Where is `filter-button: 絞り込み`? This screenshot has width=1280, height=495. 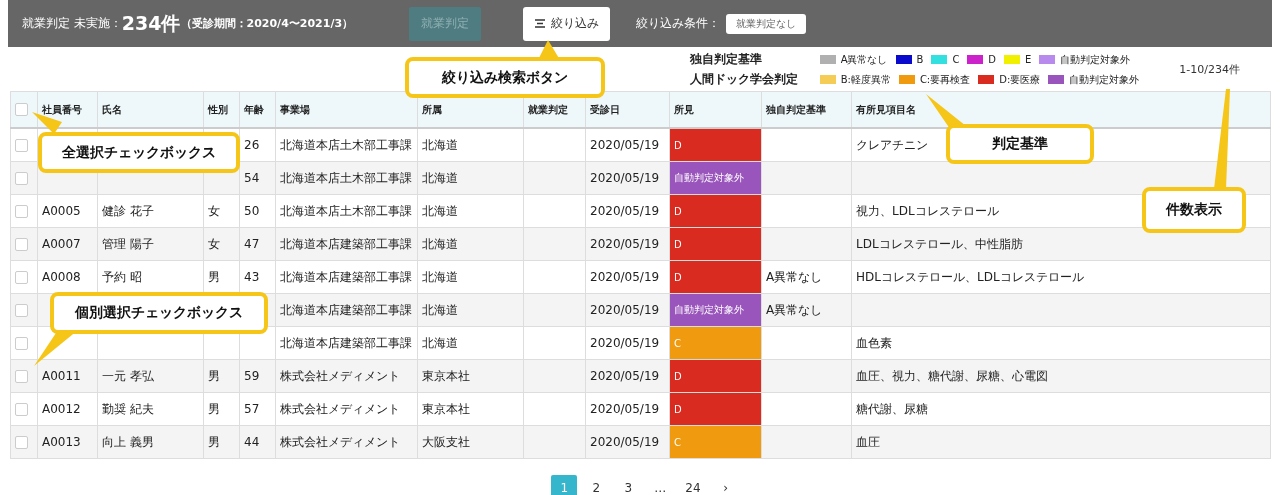
filter-button: 絞り込み is located at coordinates (567, 23).